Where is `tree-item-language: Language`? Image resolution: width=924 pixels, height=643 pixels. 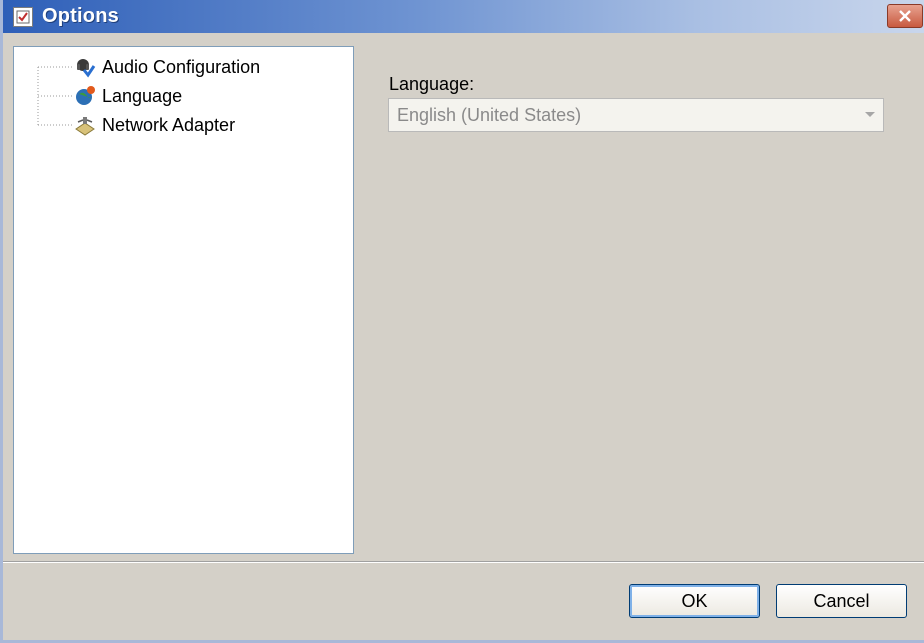
tree-item-language: Language is located at coordinates (183, 96).